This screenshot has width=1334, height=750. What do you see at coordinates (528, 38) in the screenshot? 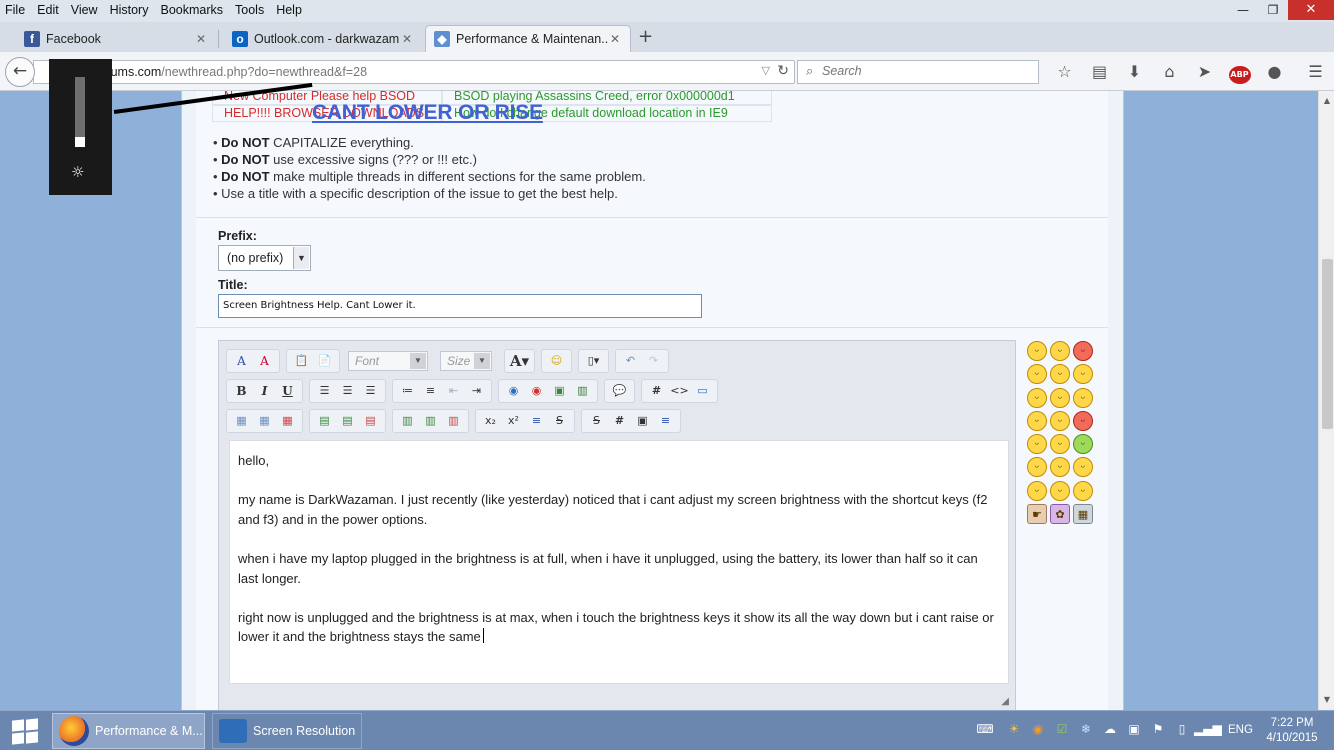
I see `tab-performance: ◆ Performance & Maintenan... ✕` at bounding box center [528, 38].